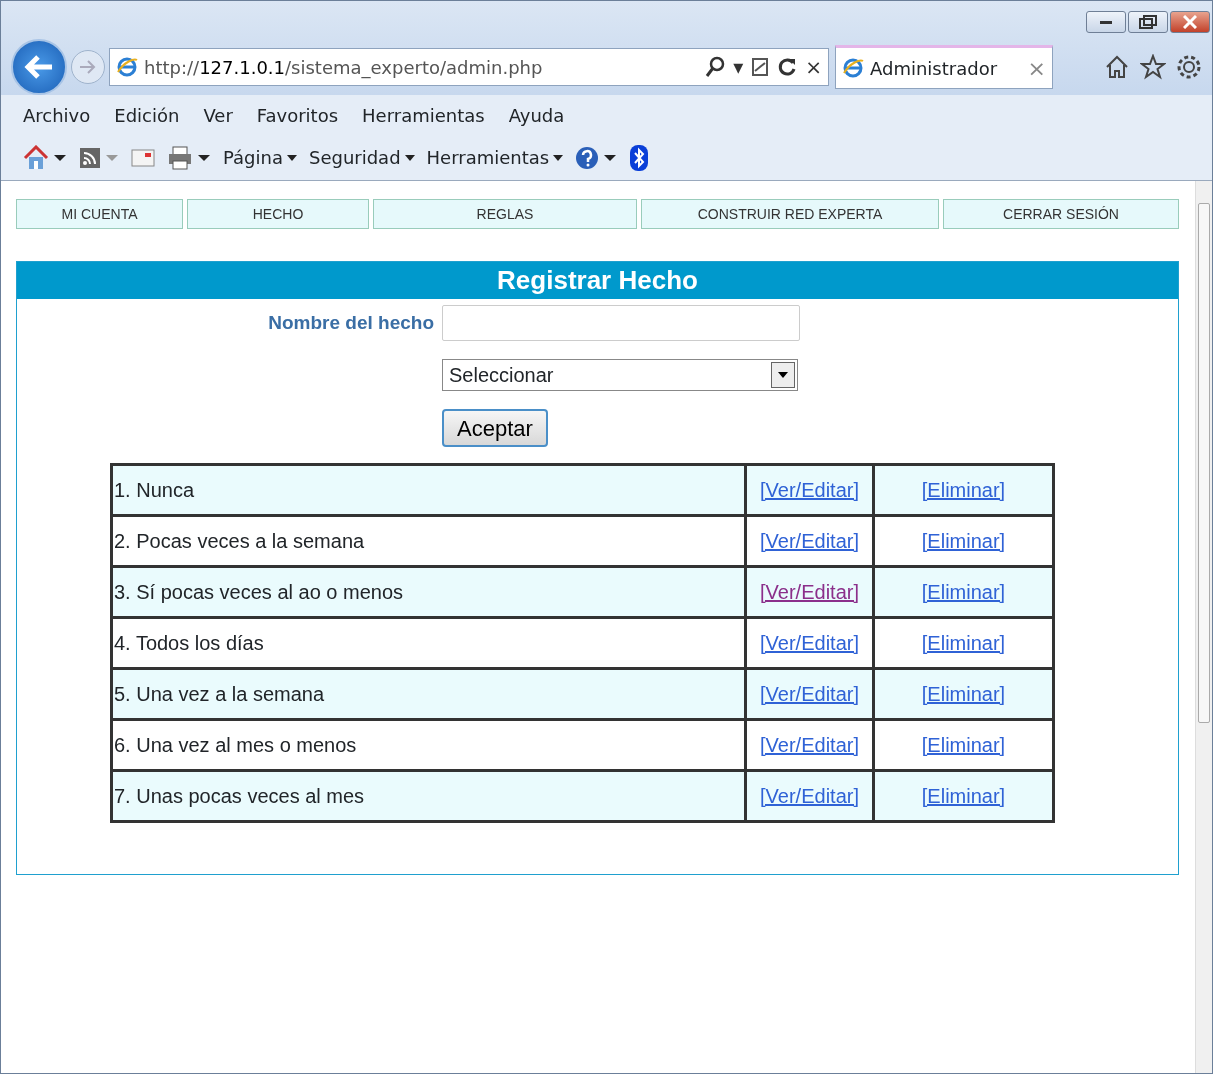  What do you see at coordinates (99, 214) in the screenshot?
I see `nav-button: MI CUENTA` at bounding box center [99, 214].